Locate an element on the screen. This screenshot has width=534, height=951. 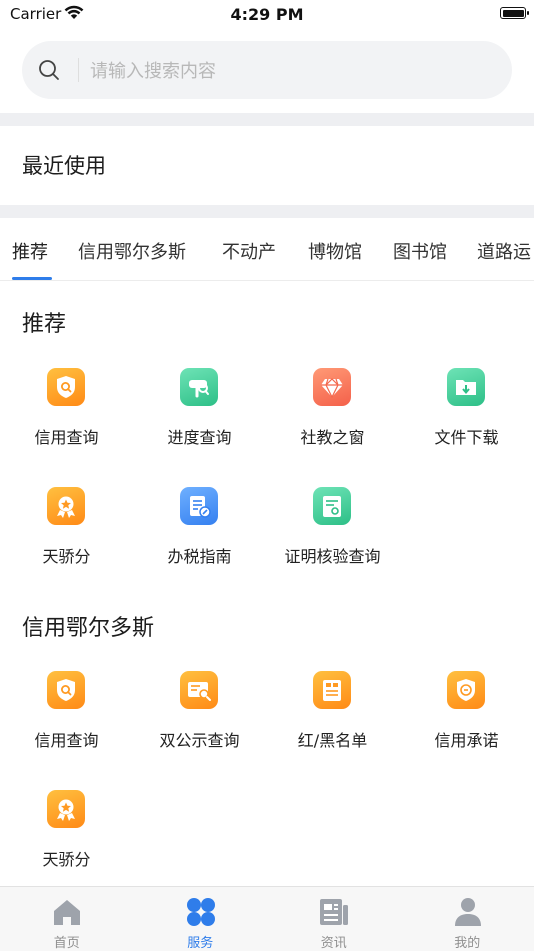
tabbar-news: 资讯 is located at coordinates (334, 919).